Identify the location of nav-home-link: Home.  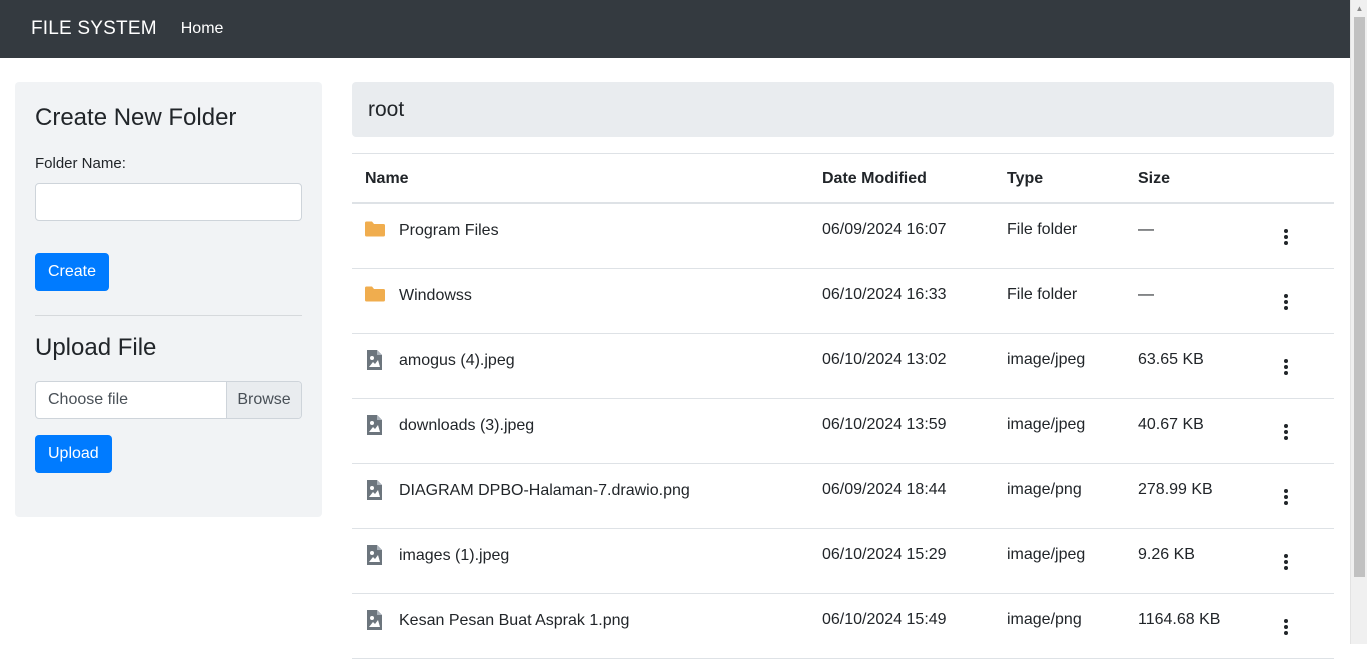
(202, 29).